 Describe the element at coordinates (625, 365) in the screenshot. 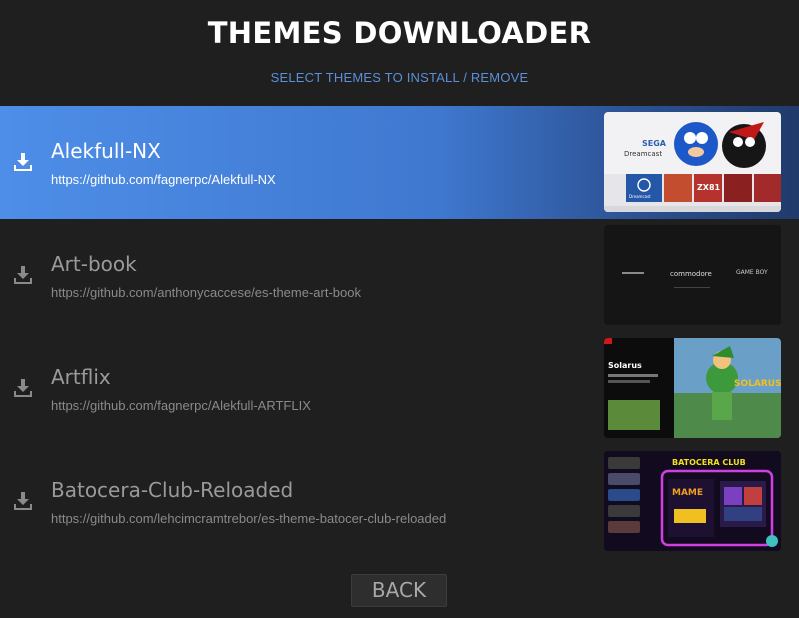

I see `preview-heading: Solarus` at that location.